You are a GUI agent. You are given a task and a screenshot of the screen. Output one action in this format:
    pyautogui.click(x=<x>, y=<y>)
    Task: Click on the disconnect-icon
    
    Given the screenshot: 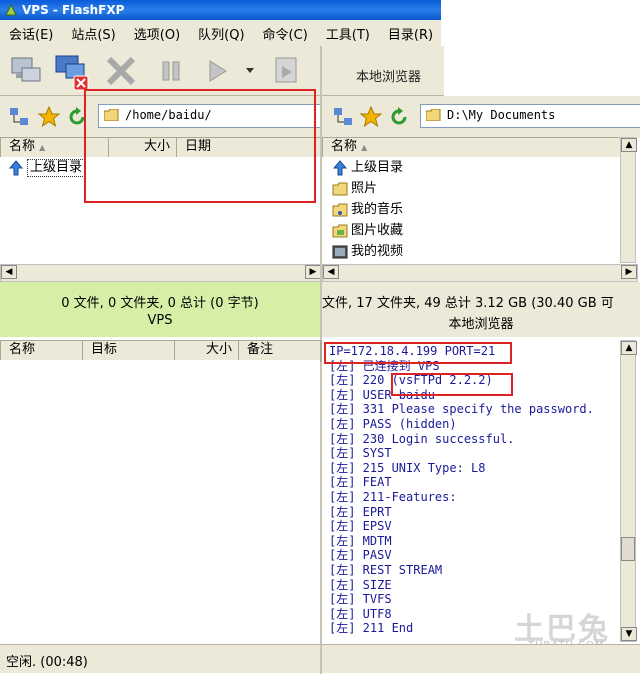 What is the action you would take?
    pyautogui.click(x=72, y=72)
    